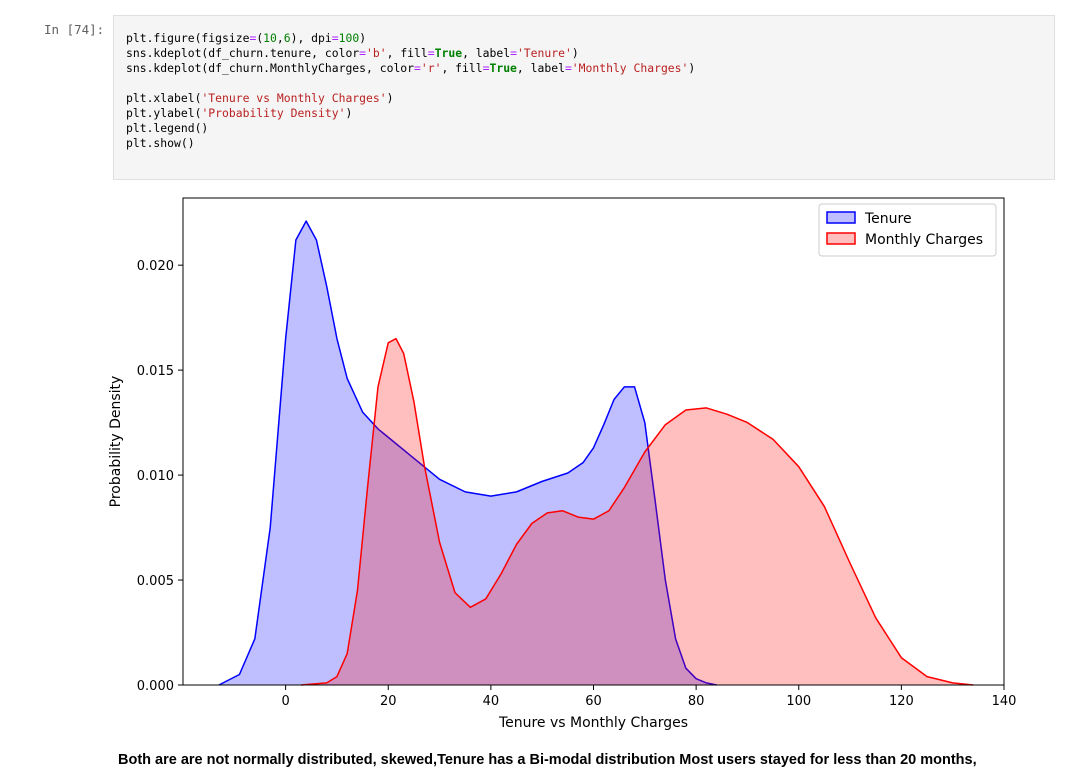  I want to click on x-tick-label: 20, so click(388, 701).